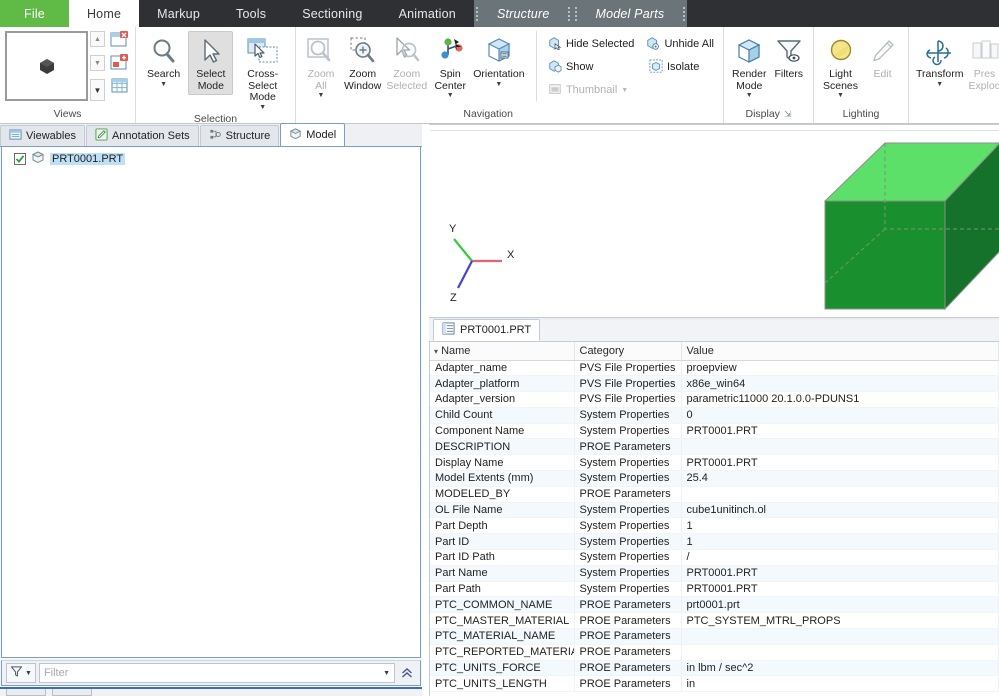 The height and width of the screenshot is (696, 999). I want to click on cell-category: PVS File Properties, so click(628, 384).